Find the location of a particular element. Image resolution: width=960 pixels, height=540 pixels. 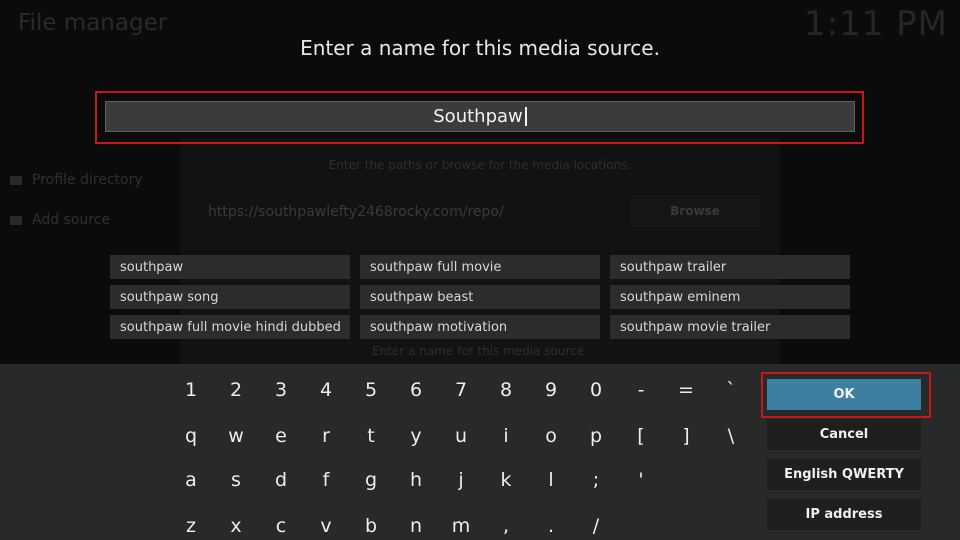

key: o is located at coordinates (551, 436).